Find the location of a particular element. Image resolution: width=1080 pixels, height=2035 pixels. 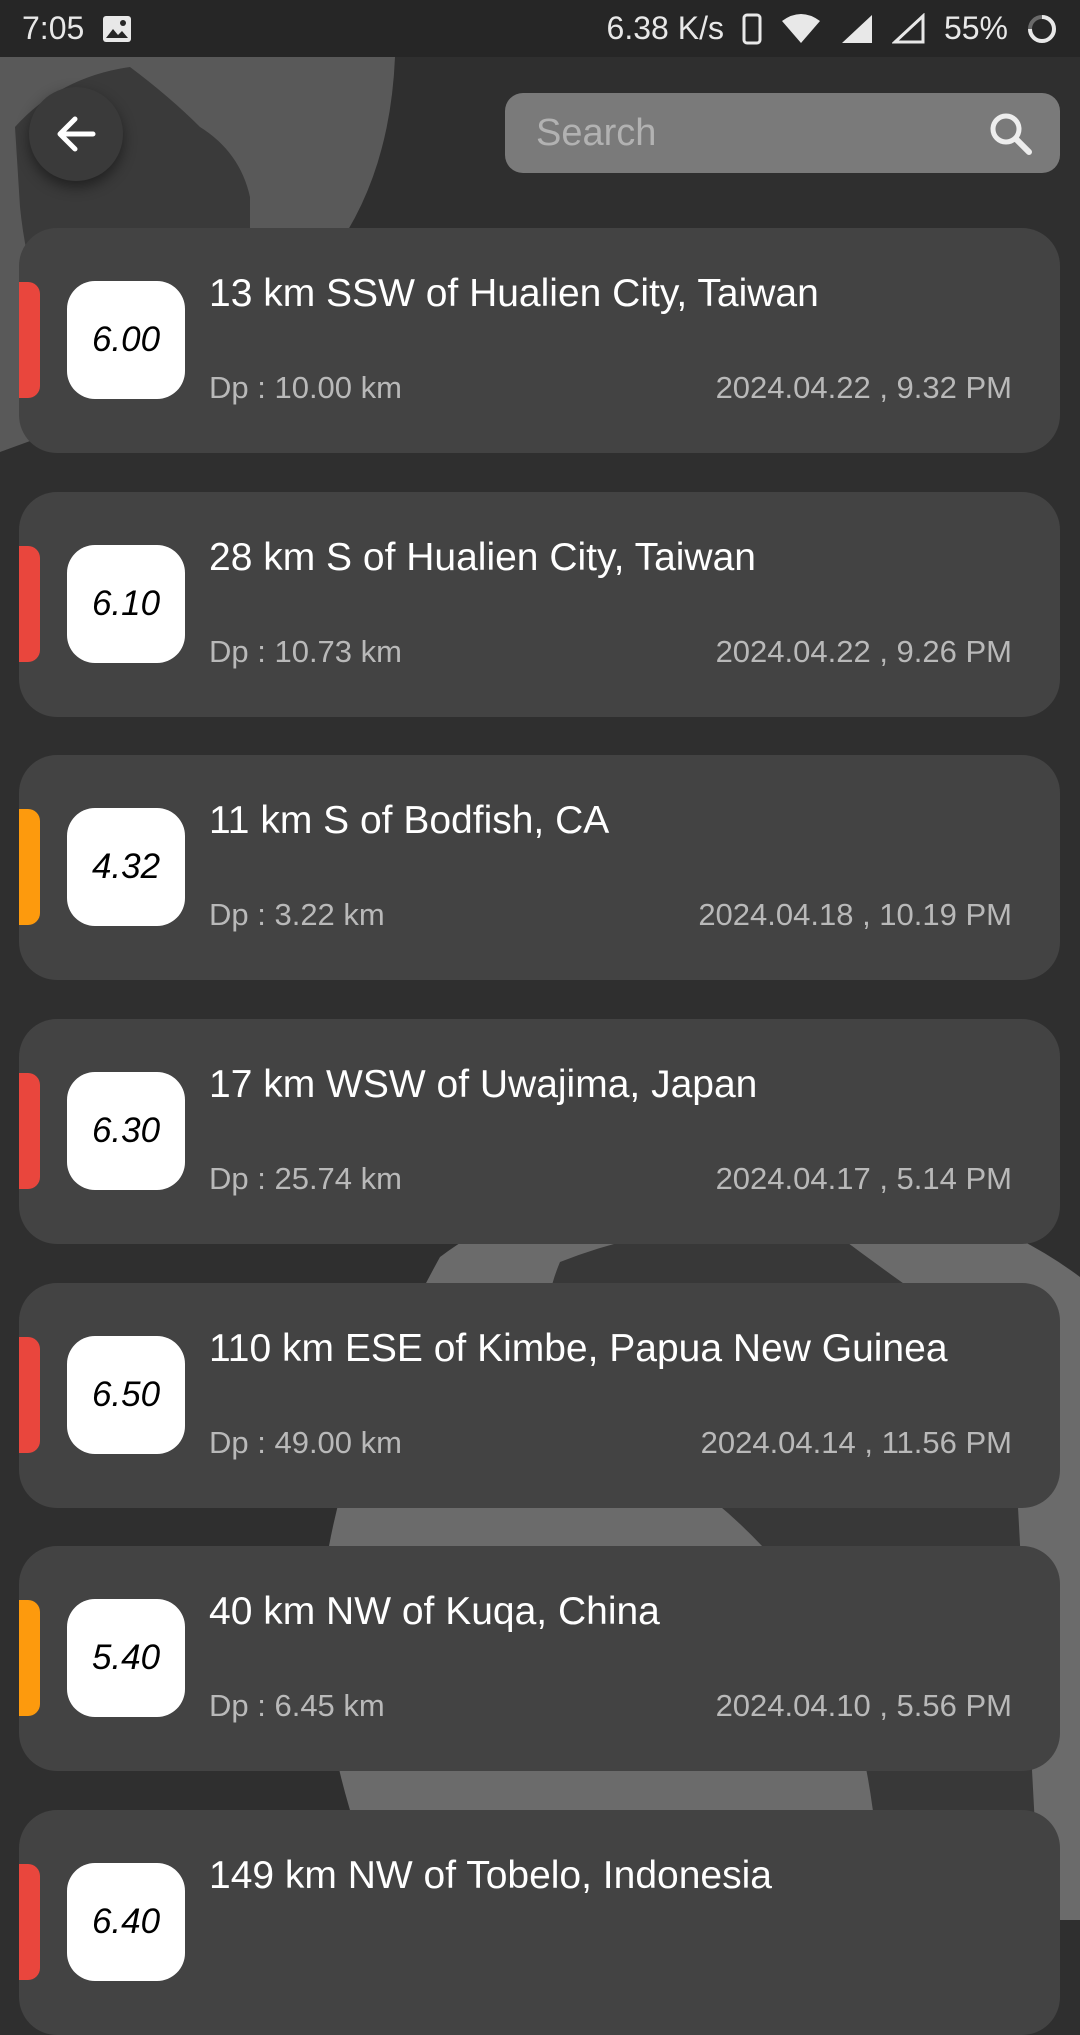

location-title: 149 km NW of Tobelo, Indonesia is located at coordinates (490, 1875).